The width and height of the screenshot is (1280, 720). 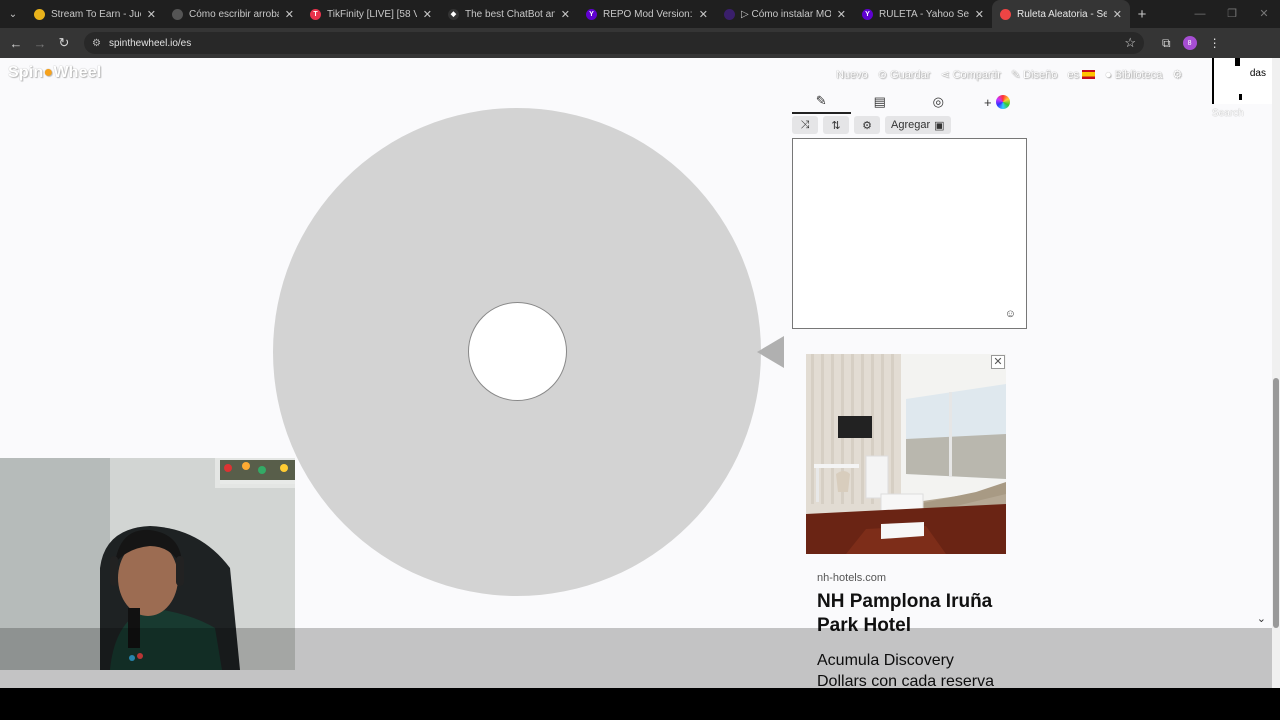 I want to click on page-scrollbar, so click(x=1276, y=373).